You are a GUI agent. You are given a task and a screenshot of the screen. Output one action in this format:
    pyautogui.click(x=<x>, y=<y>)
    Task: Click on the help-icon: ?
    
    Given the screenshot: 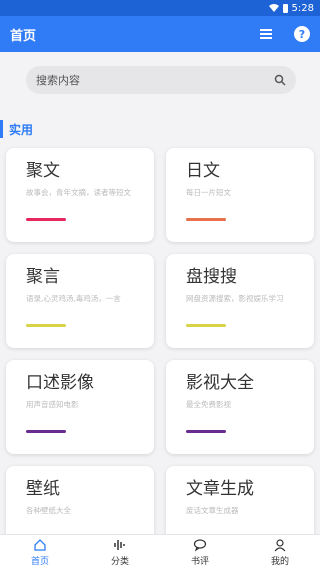 What is the action you would take?
    pyautogui.click(x=302, y=34)
    